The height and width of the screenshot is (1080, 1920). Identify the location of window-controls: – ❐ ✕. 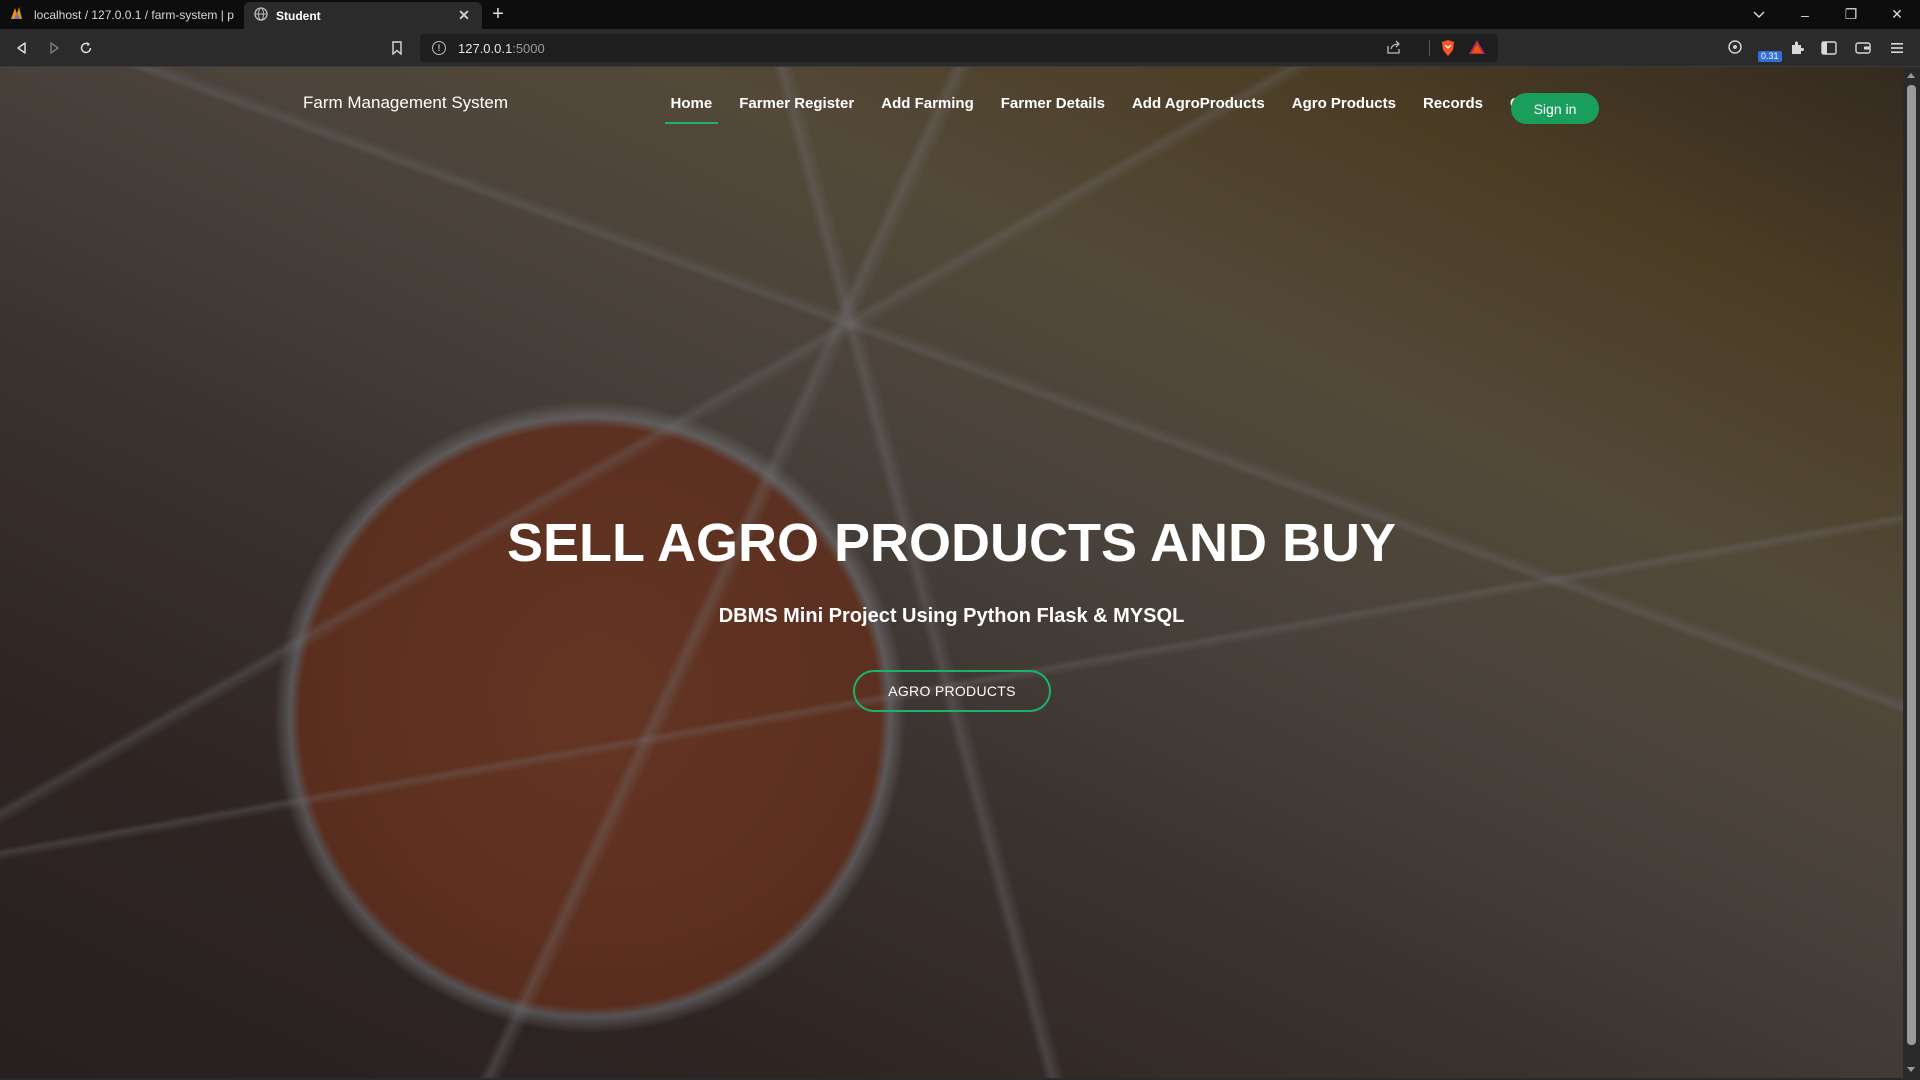
(1828, 14).